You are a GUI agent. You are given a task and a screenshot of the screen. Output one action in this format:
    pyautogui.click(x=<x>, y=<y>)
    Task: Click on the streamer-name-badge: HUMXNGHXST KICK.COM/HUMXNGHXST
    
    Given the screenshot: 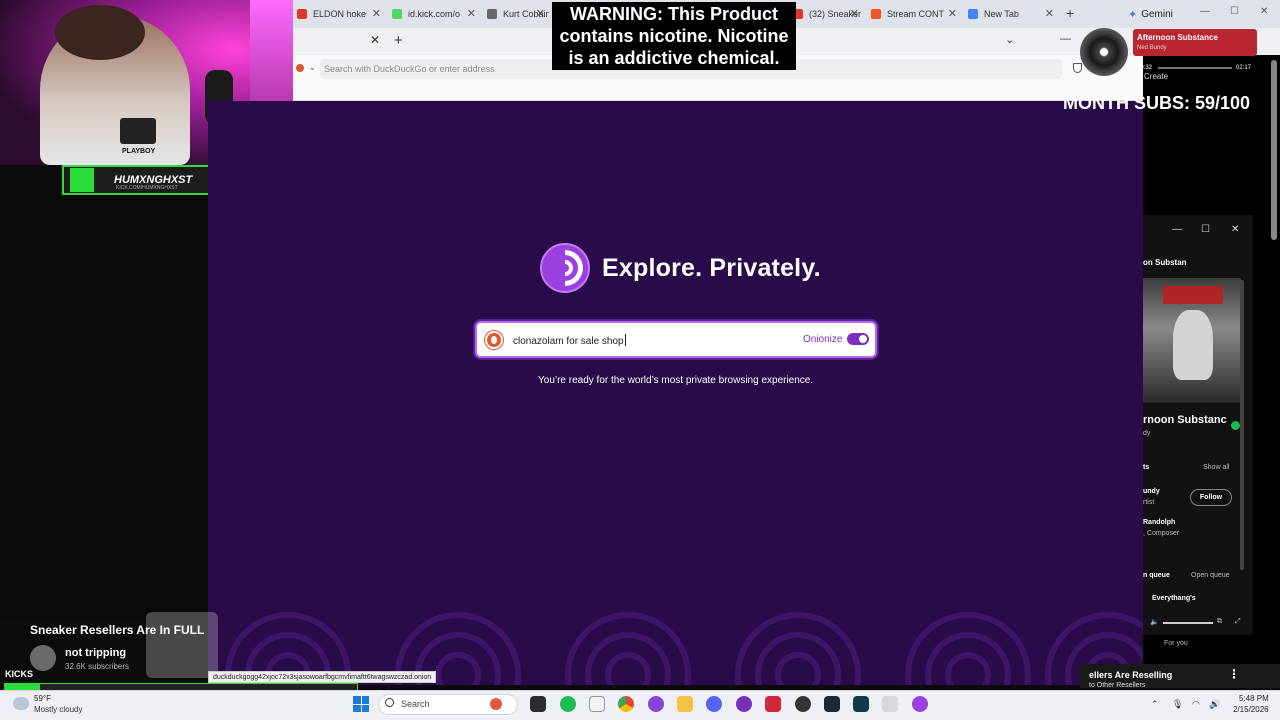 What is the action you would take?
    pyautogui.click(x=136, y=180)
    